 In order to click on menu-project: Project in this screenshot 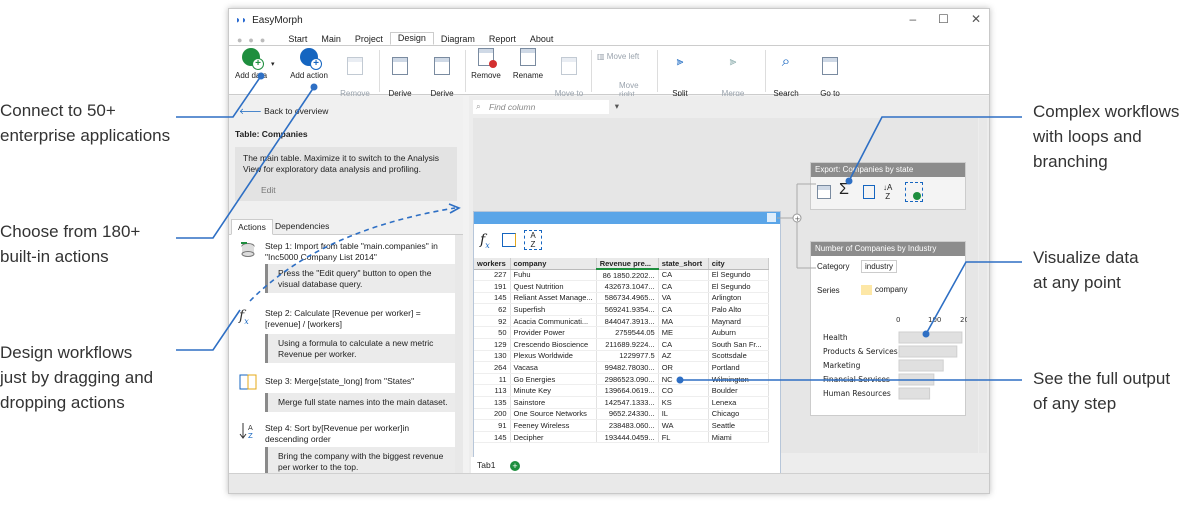, I will do `click(369, 39)`.